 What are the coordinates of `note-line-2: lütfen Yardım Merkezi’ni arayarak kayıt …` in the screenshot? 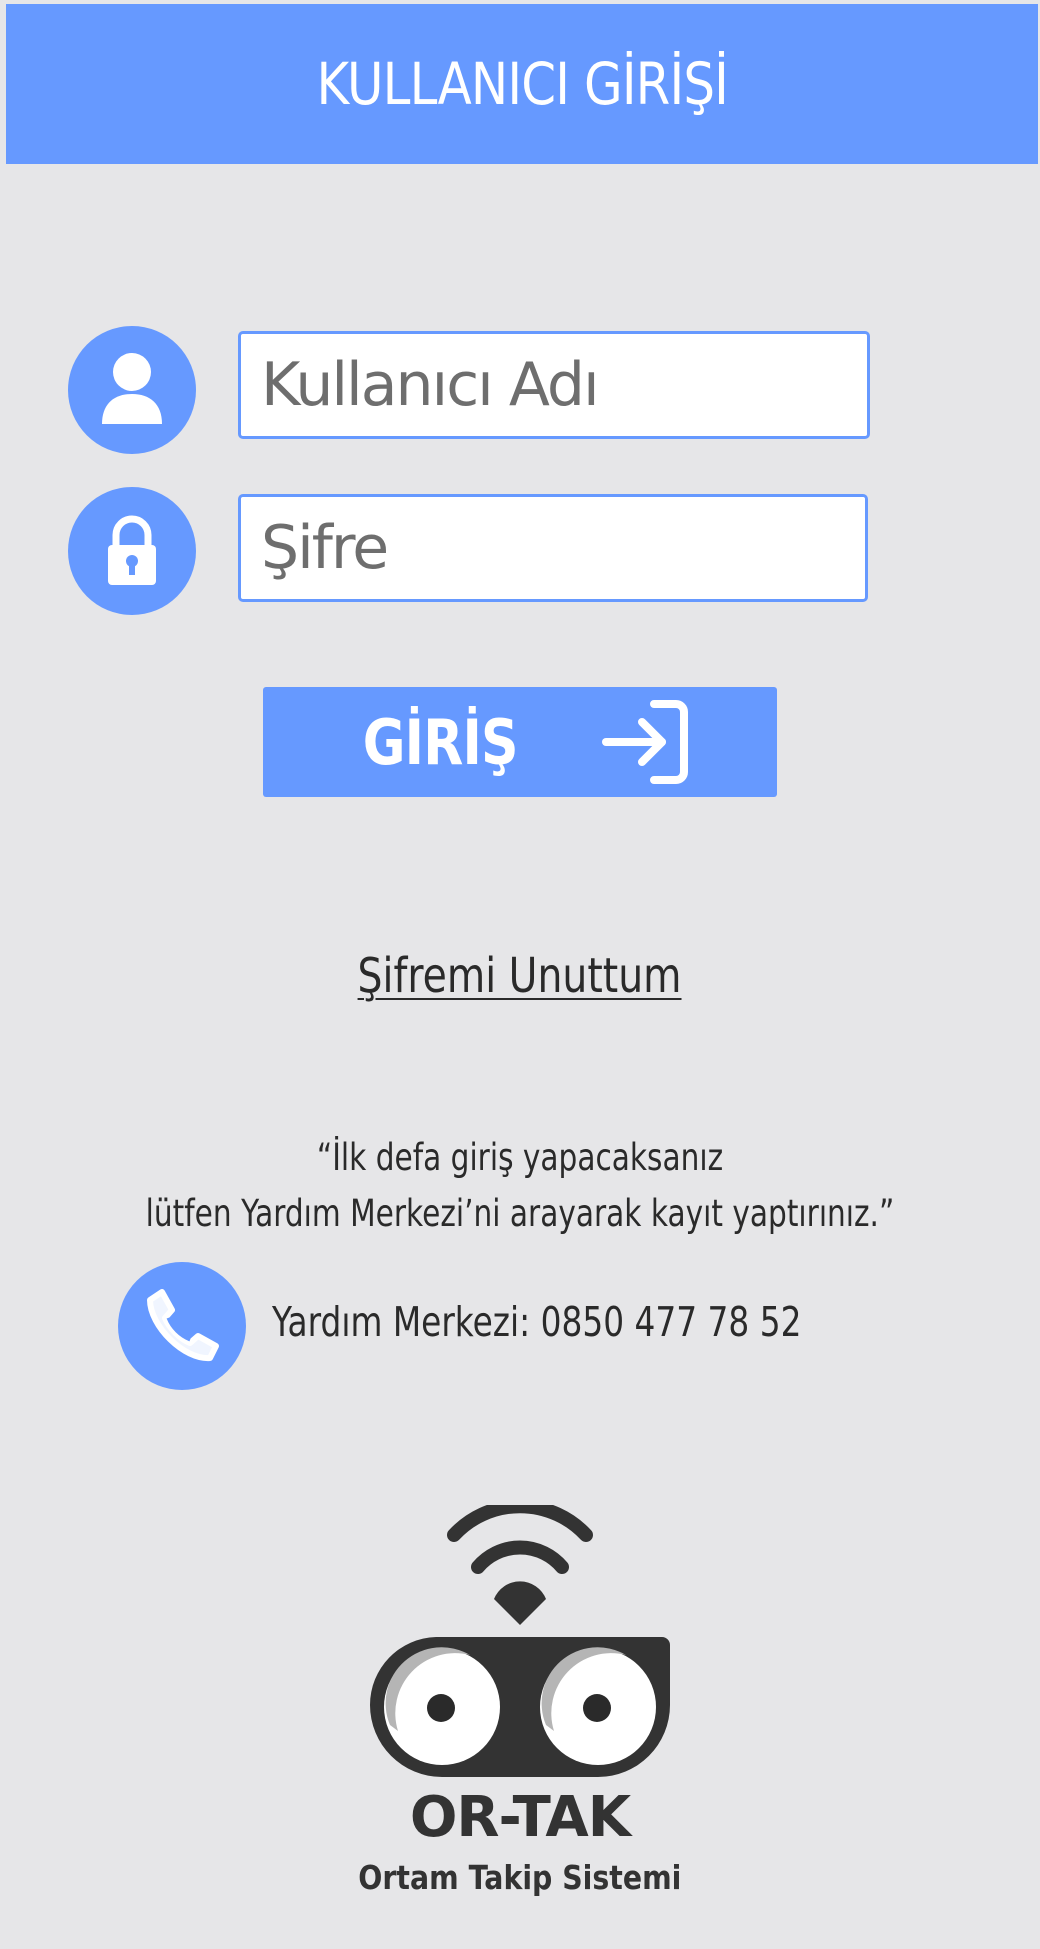 It's located at (520, 1213).